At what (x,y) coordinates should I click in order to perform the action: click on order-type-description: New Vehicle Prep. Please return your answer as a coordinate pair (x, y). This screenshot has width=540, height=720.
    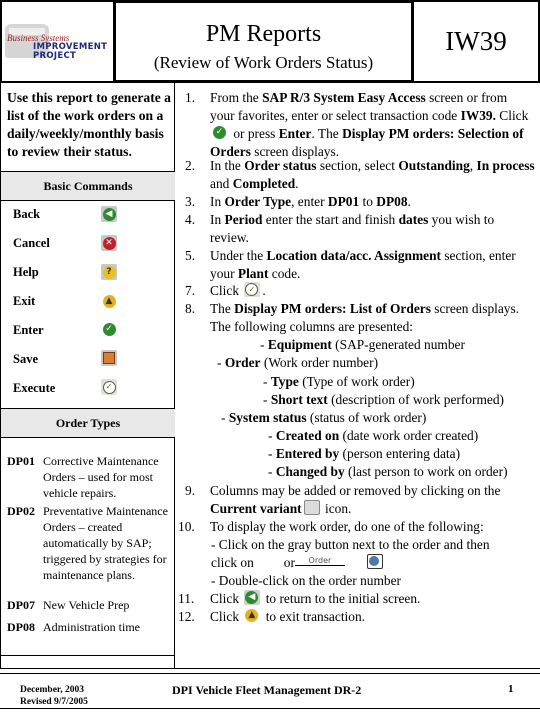
    Looking at the image, I should click on (86, 605).